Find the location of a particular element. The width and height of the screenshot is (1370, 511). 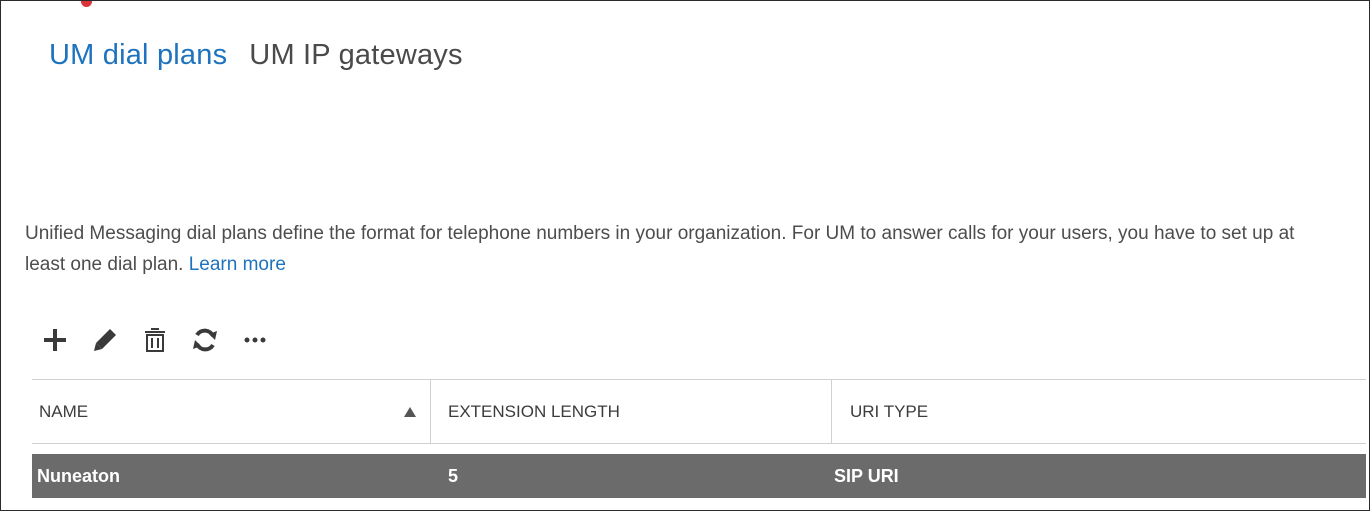

column-header-uri-type: URI TYPE is located at coordinates (1099, 411).